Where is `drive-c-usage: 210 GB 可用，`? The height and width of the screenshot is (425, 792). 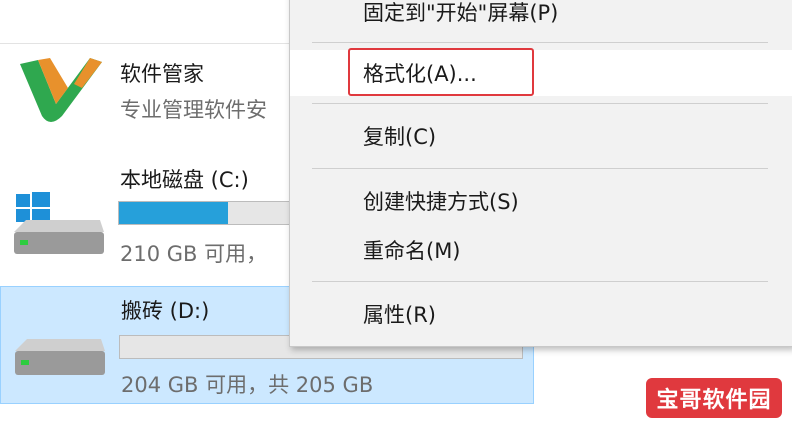
drive-c-usage: 210 GB 可用， is located at coordinates (194, 254).